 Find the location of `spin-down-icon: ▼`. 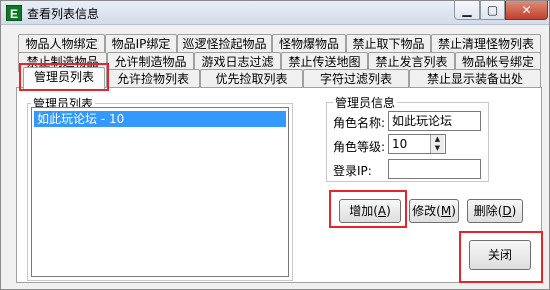

spin-down-icon: ▼ is located at coordinates (437, 148).